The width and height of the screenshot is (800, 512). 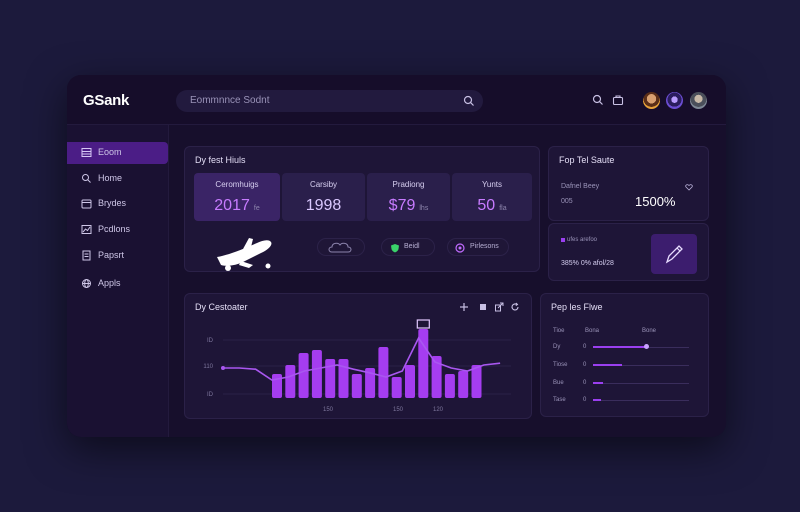 What do you see at coordinates (86, 229) in the screenshot?
I see `chart-icon` at bounding box center [86, 229].